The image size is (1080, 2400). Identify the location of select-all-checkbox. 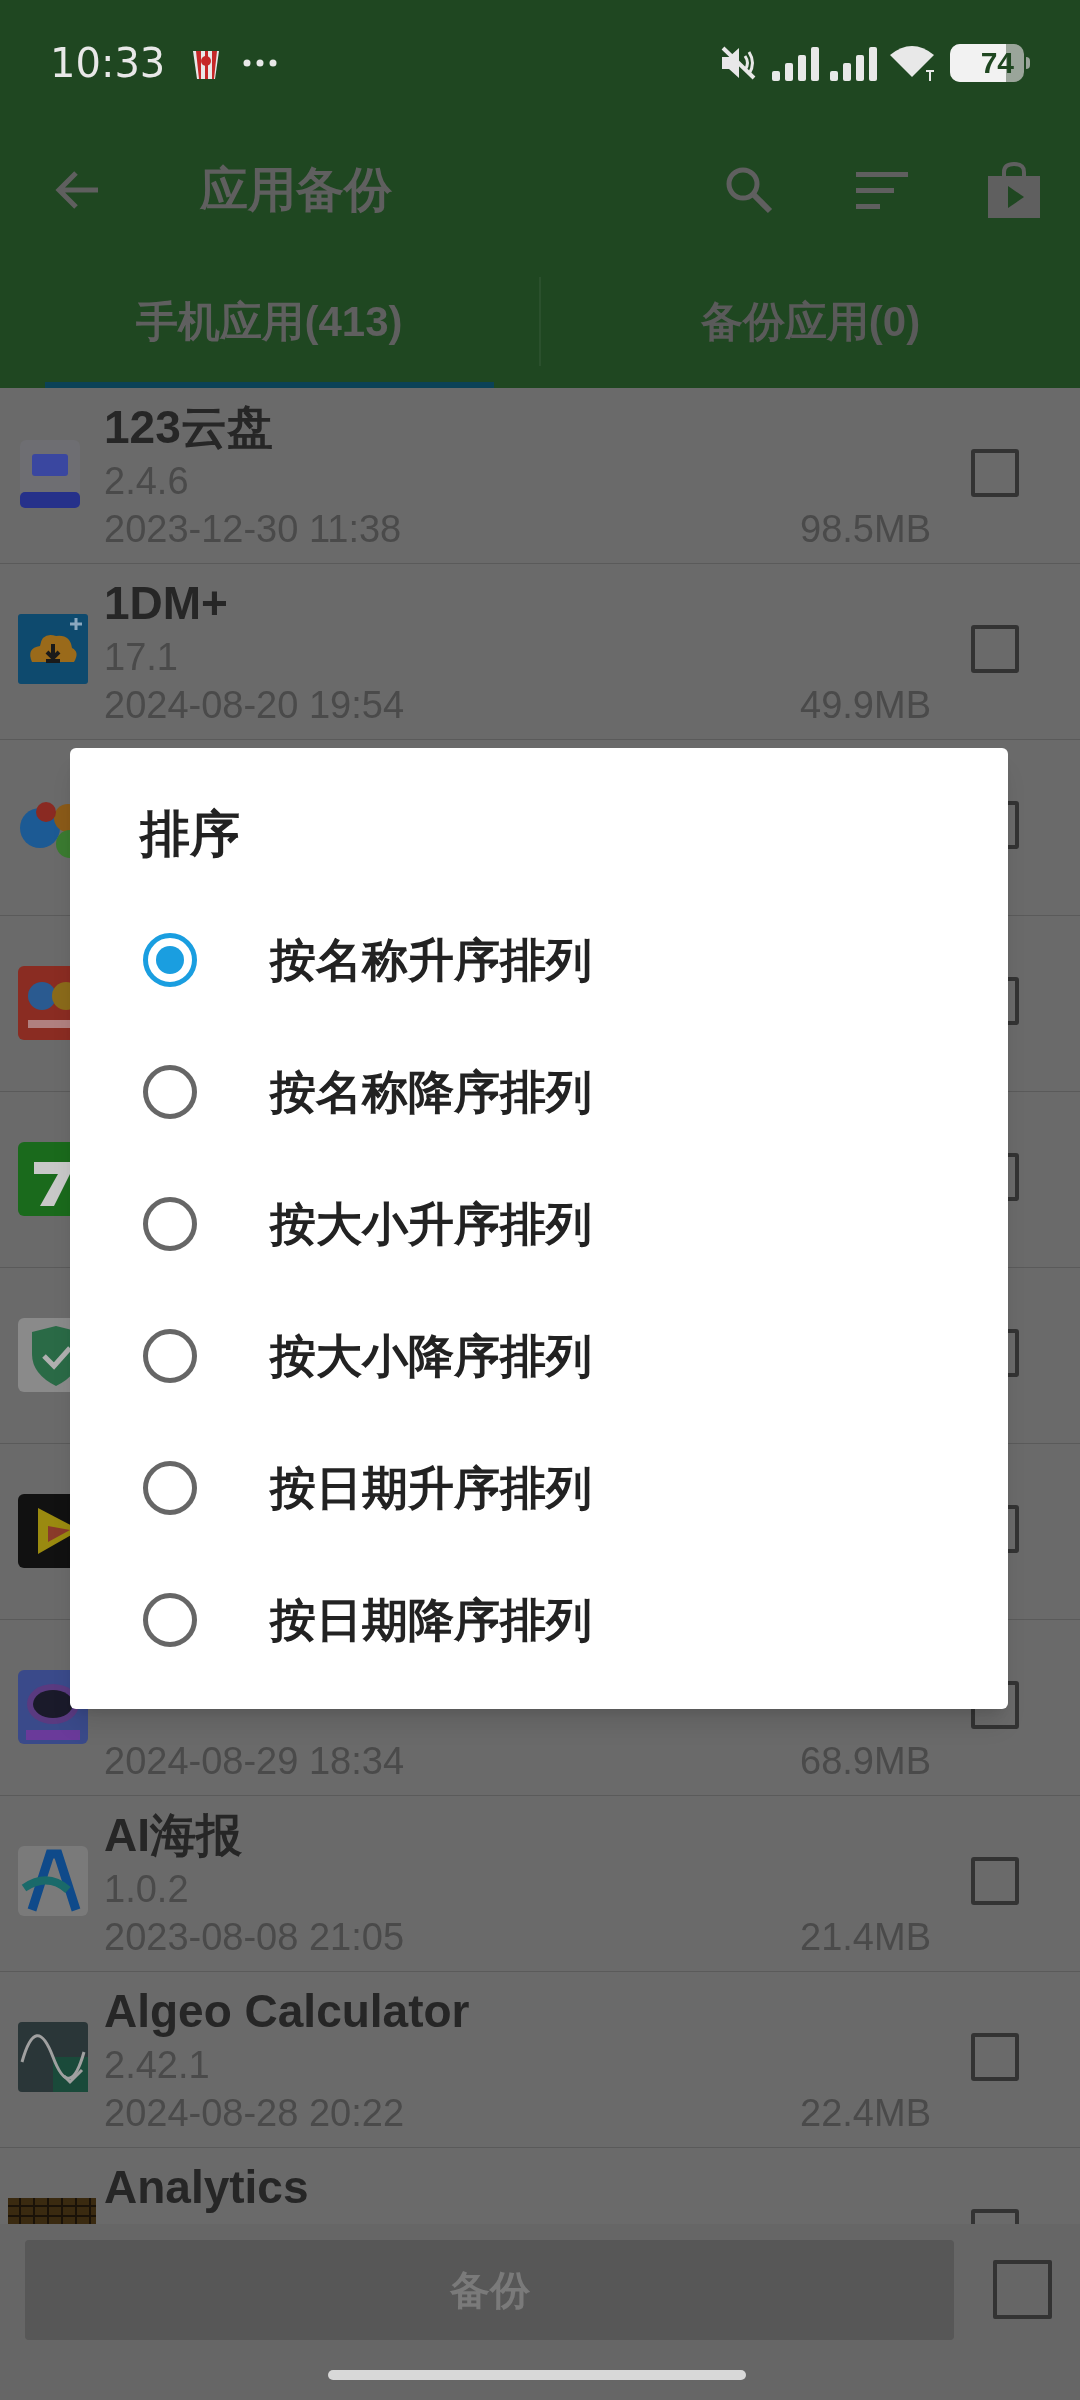
(1022, 2289).